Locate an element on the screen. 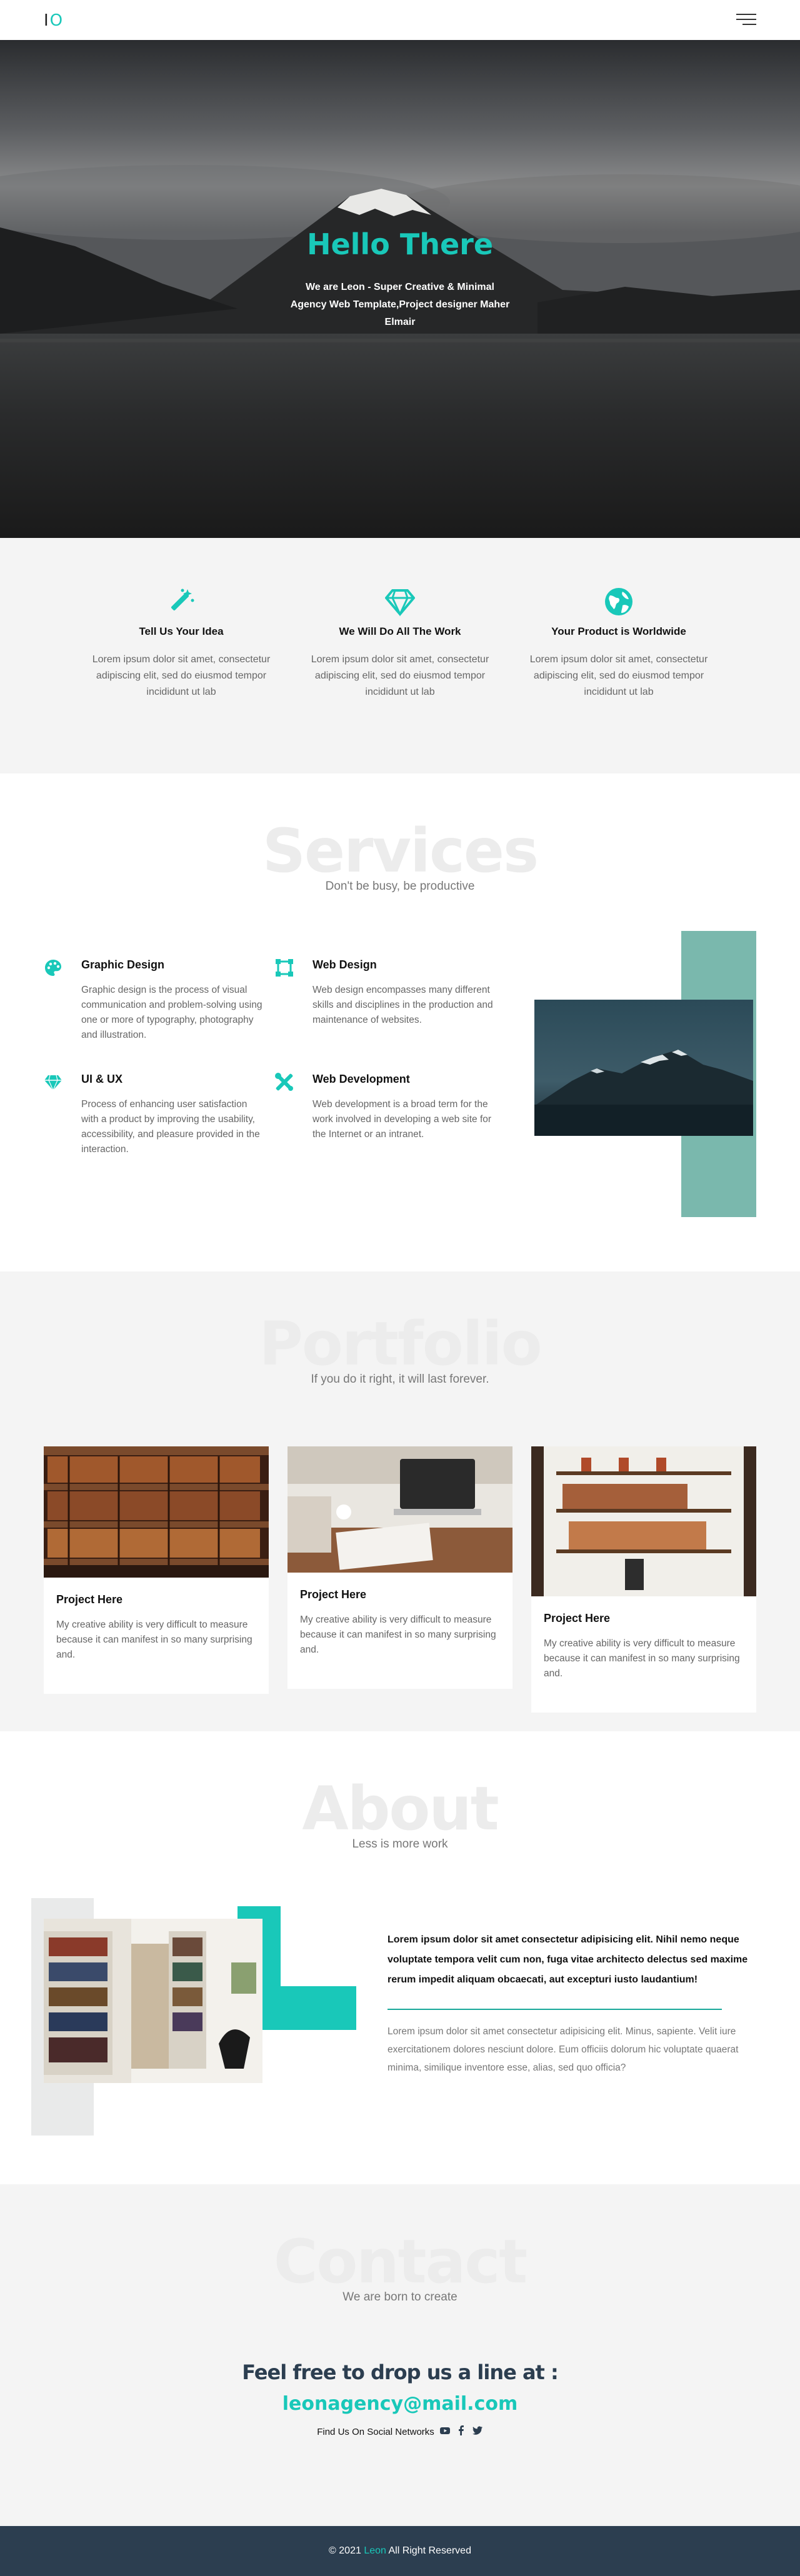  facebook-icon is located at coordinates (462, 2432).